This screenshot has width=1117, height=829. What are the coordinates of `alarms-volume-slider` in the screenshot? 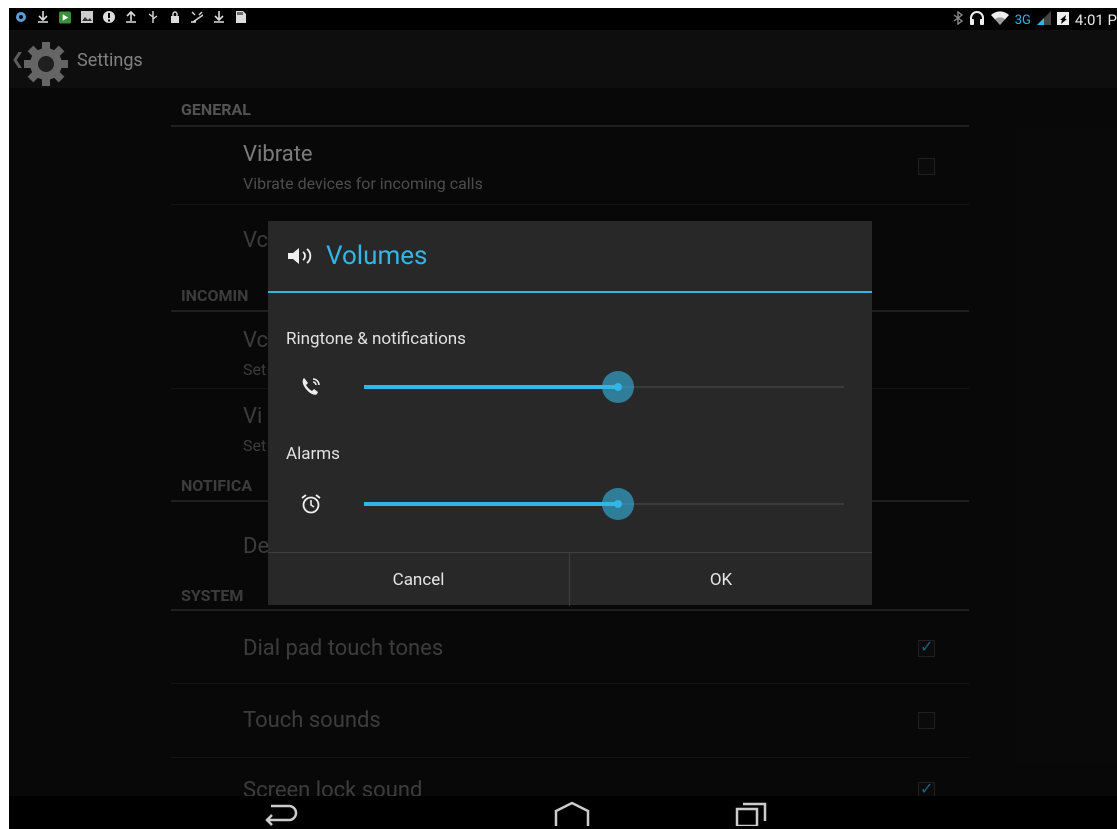 It's located at (604, 504).